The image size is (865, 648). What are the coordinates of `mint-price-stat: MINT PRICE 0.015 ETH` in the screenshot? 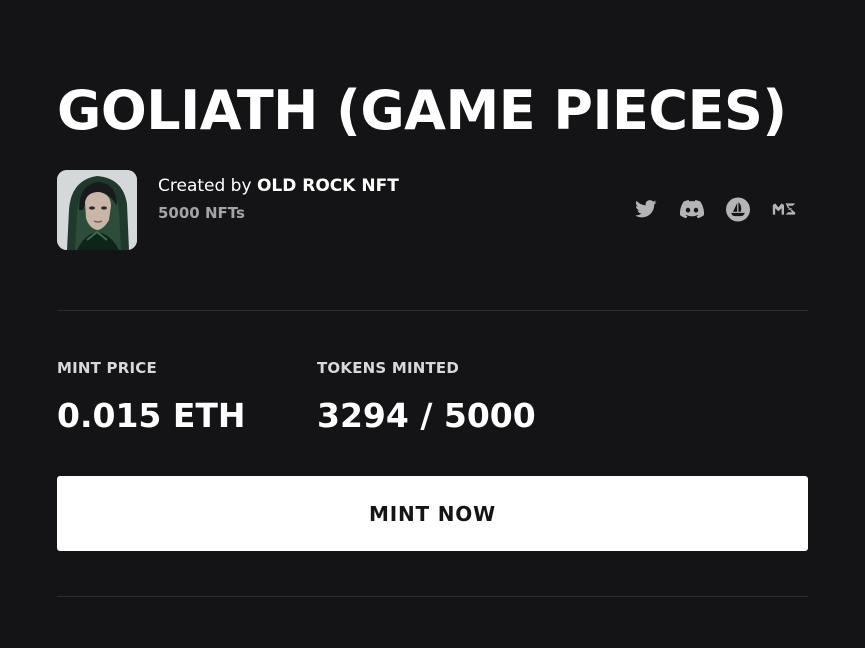 It's located at (151, 398).